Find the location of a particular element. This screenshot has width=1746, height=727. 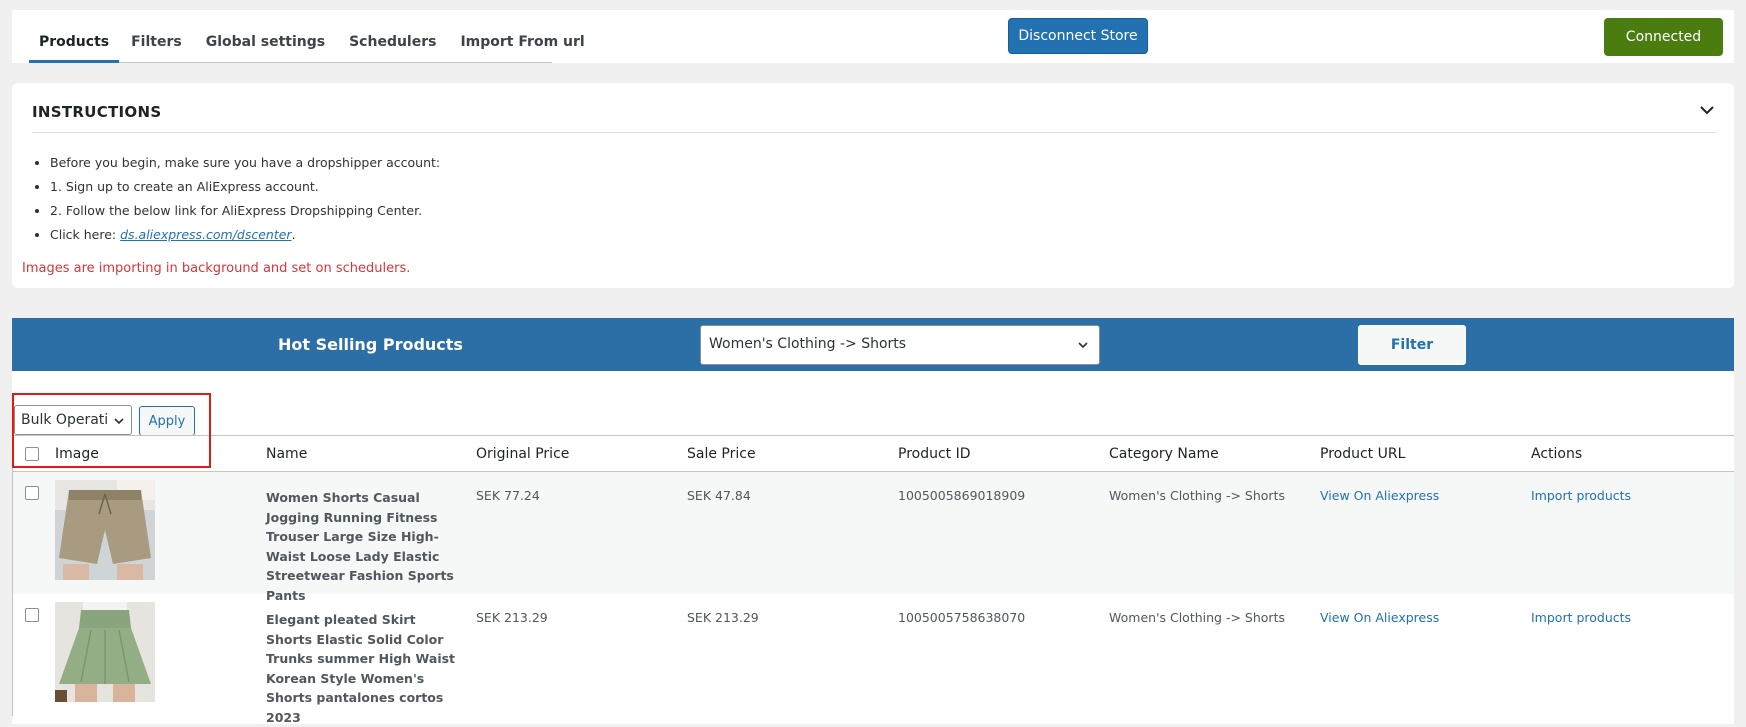

sale-price: SEK 213.29 is located at coordinates (723, 617).